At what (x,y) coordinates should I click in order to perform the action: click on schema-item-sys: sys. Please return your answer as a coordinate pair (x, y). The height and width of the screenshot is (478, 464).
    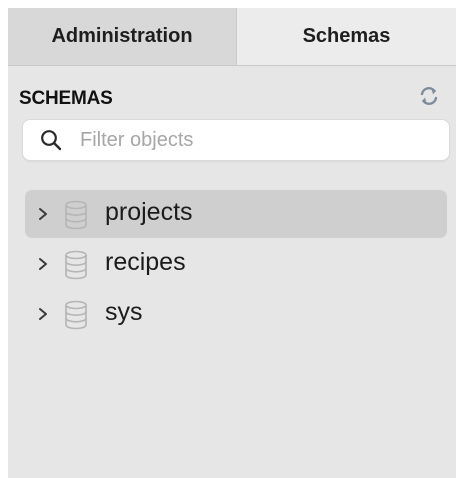
    Looking at the image, I should click on (236, 314).